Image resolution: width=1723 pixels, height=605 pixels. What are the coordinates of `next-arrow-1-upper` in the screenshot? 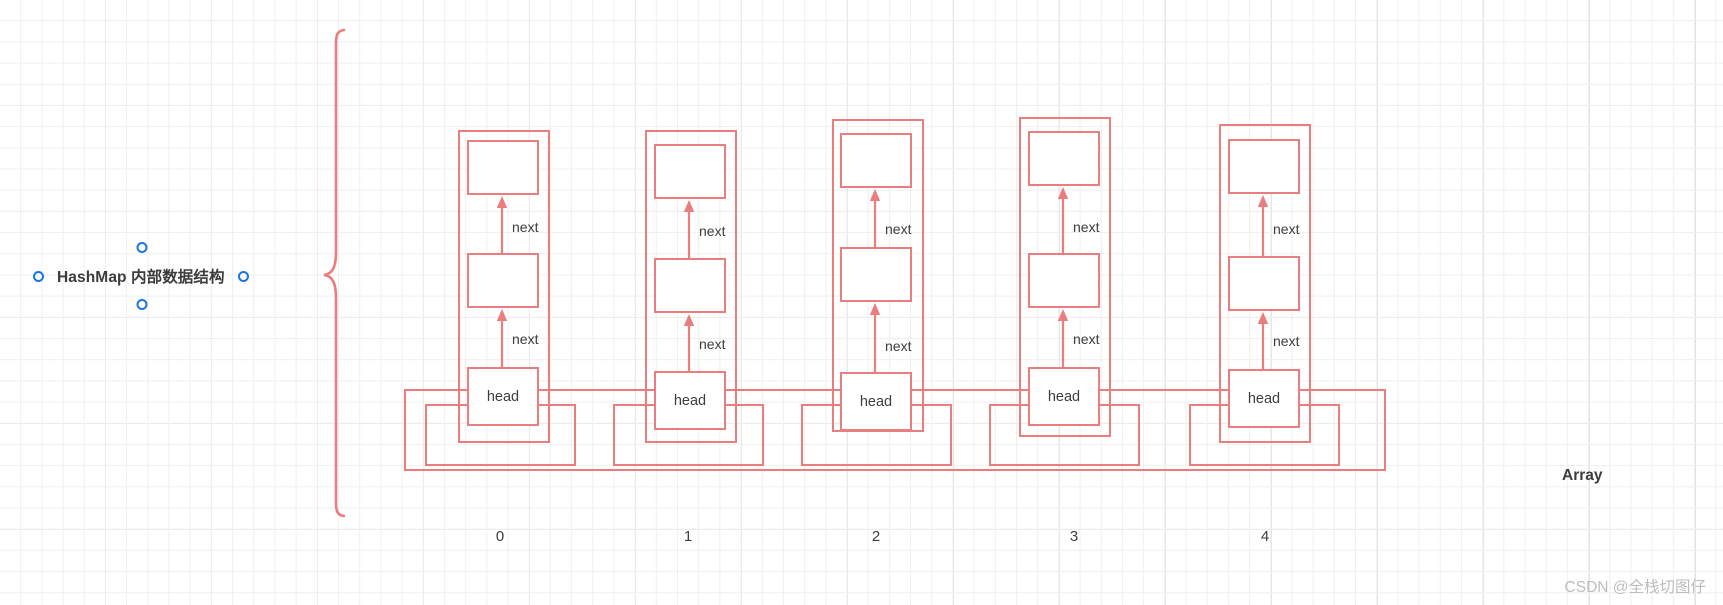 It's located at (689, 231).